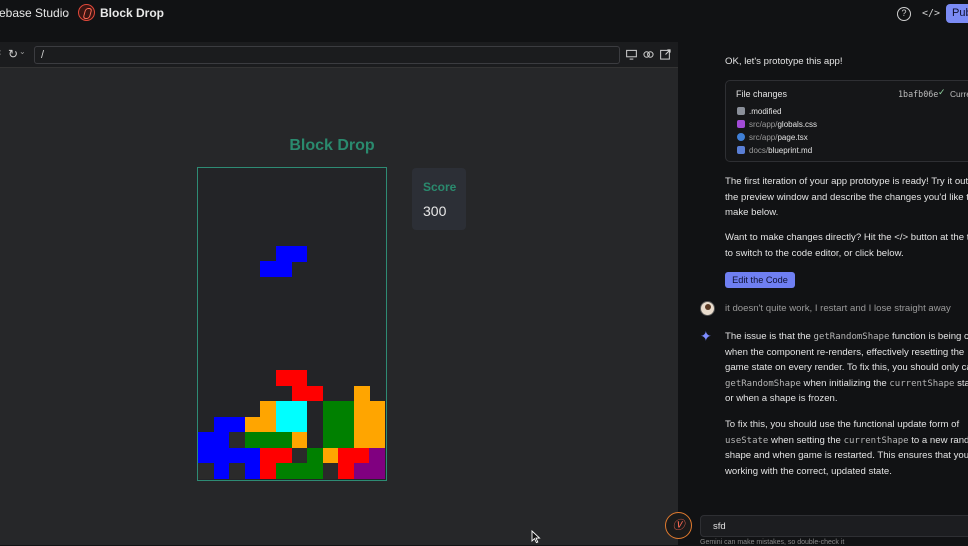 This screenshot has height=546, width=968. I want to click on file-item: src/app/globals.css, so click(777, 124).